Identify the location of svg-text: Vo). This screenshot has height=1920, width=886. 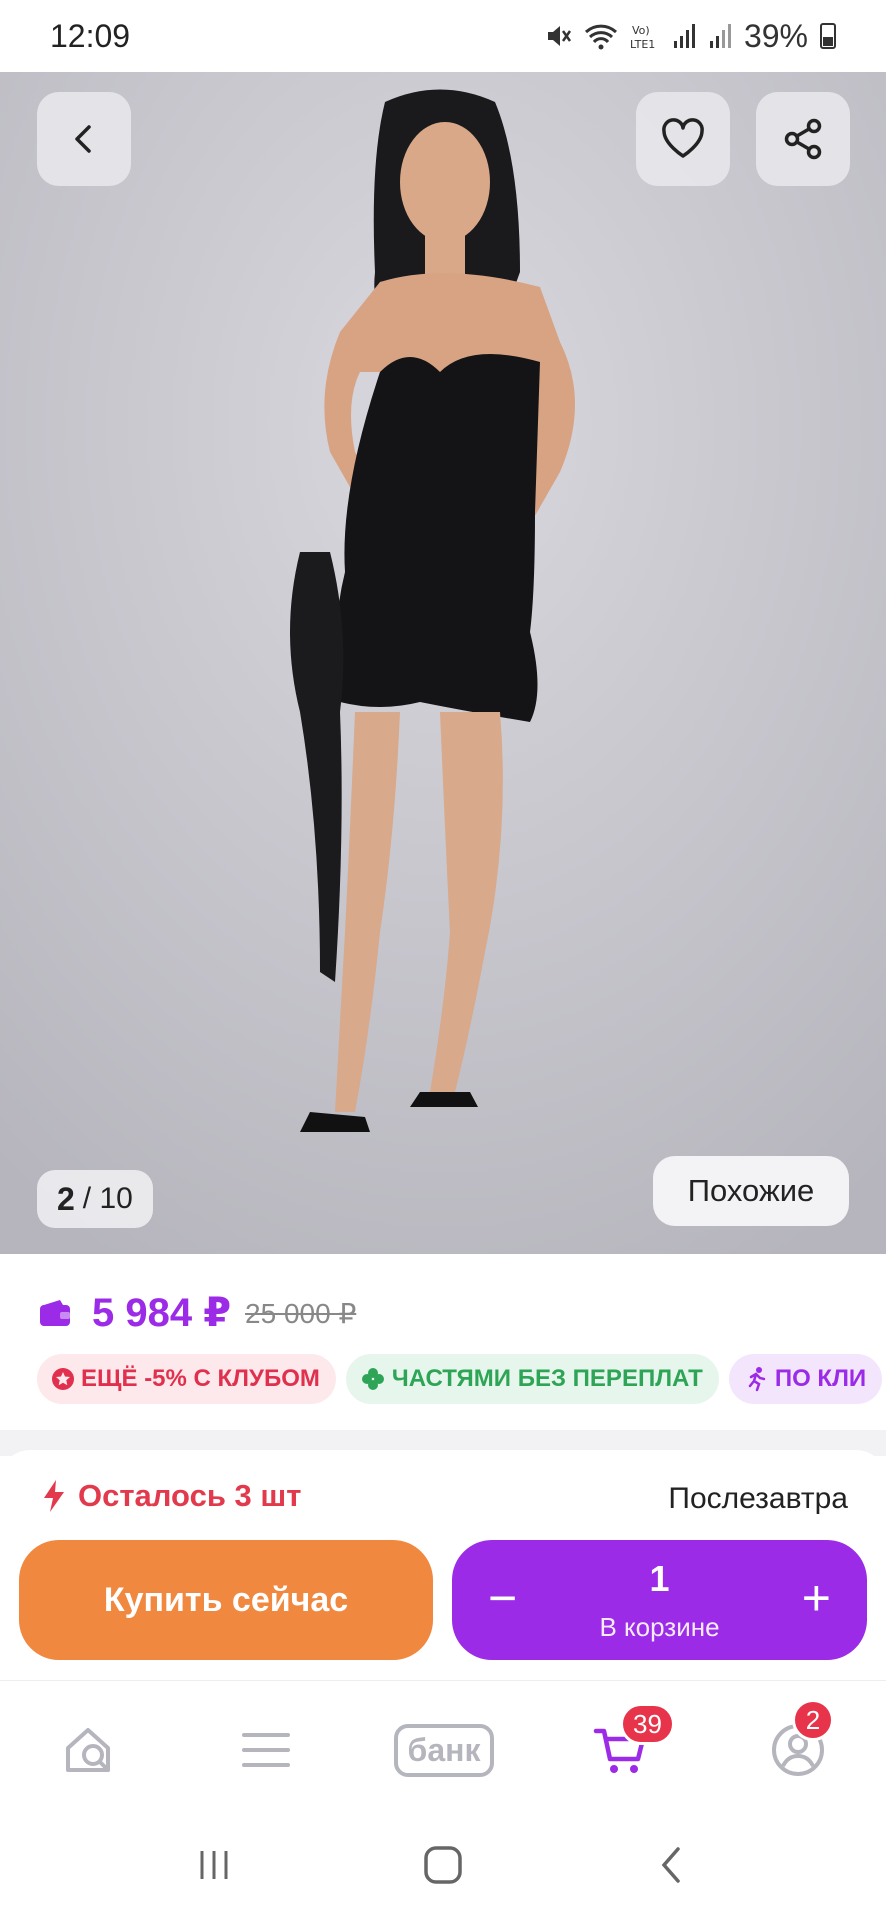
(641, 30).